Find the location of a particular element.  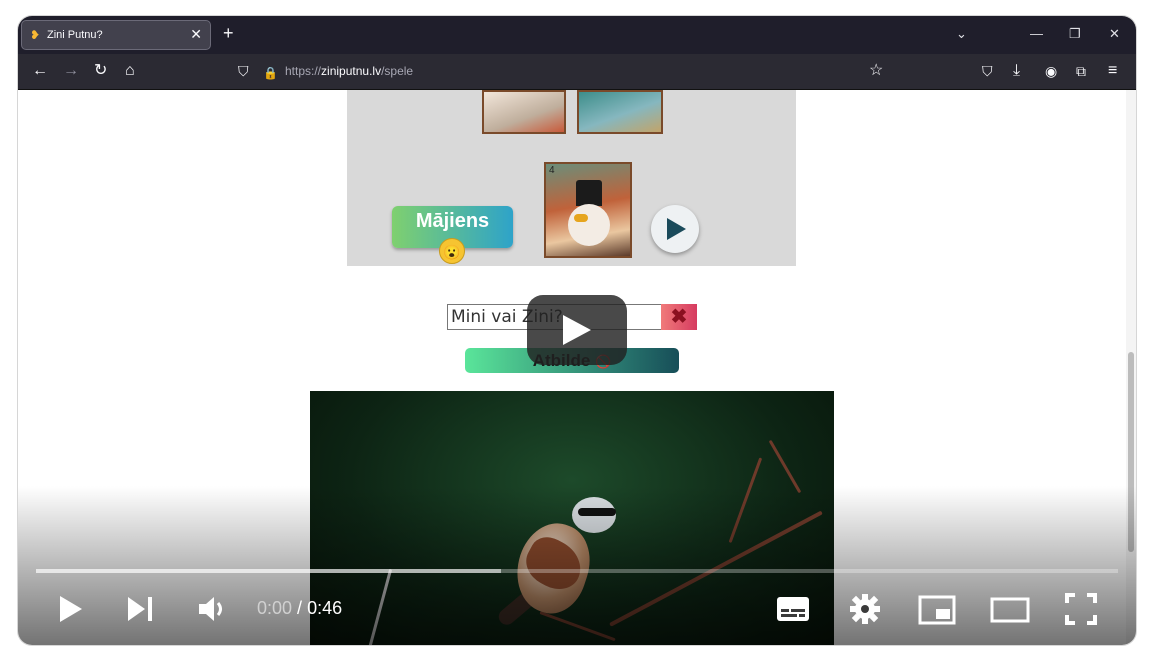

pocket-icon: ⛉ is located at coordinates (987, 71).